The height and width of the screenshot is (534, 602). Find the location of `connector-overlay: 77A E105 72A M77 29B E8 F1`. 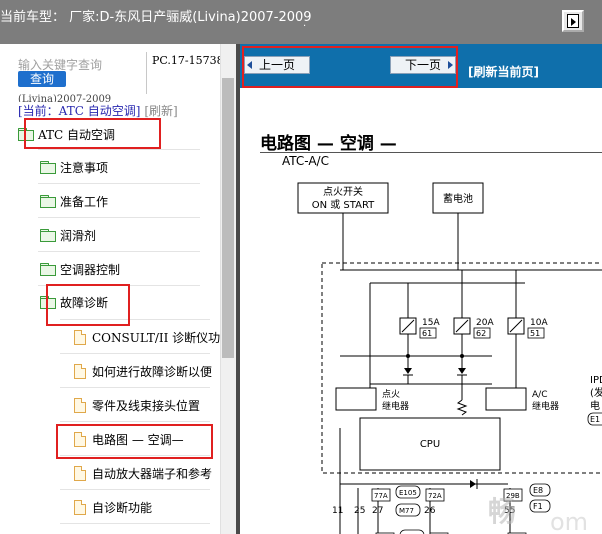

connector-overlay: 77A E105 72A M77 29B E8 F1 is located at coordinates (461, 500).